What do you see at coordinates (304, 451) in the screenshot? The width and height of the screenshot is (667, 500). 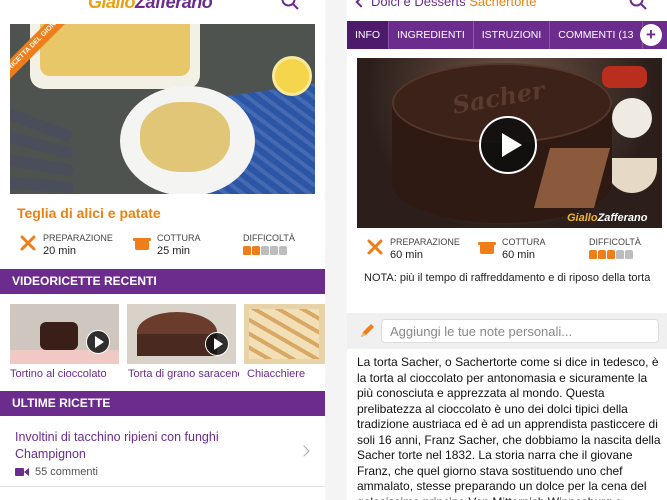 I see `chevron-right-icon` at bounding box center [304, 451].